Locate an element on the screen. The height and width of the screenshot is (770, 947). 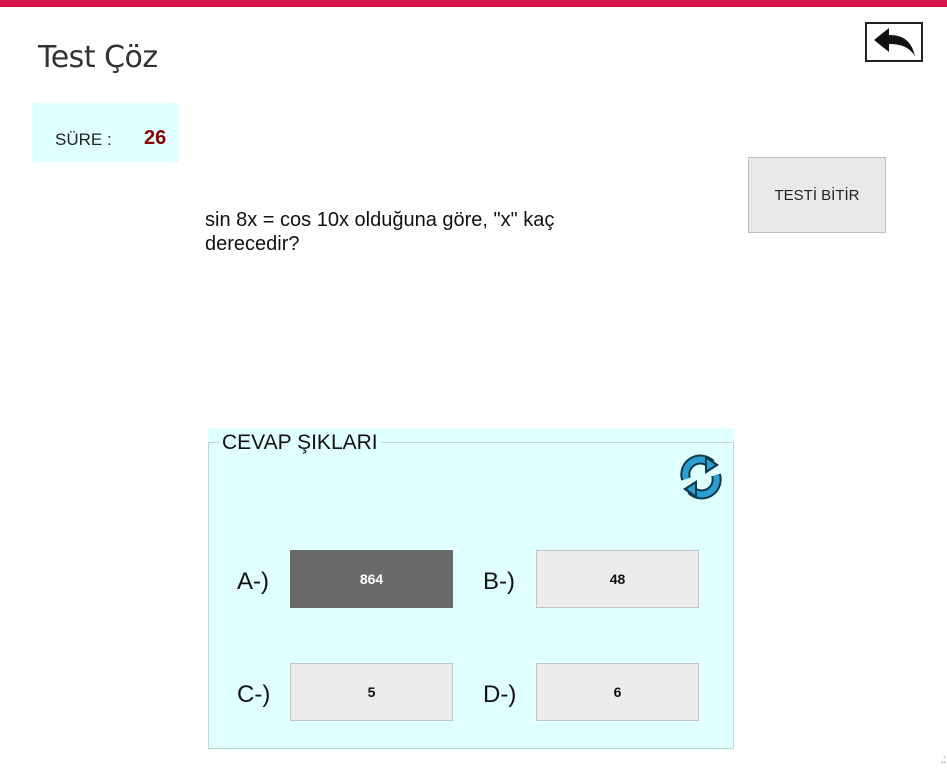
answer-options-title: CEVAP ŞIKLARI is located at coordinates (300, 443).